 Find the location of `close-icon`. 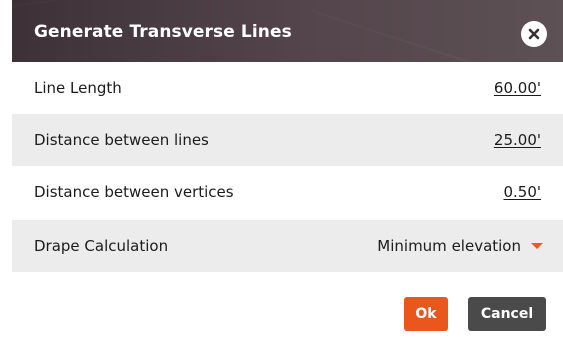

close-icon is located at coordinates (534, 34).